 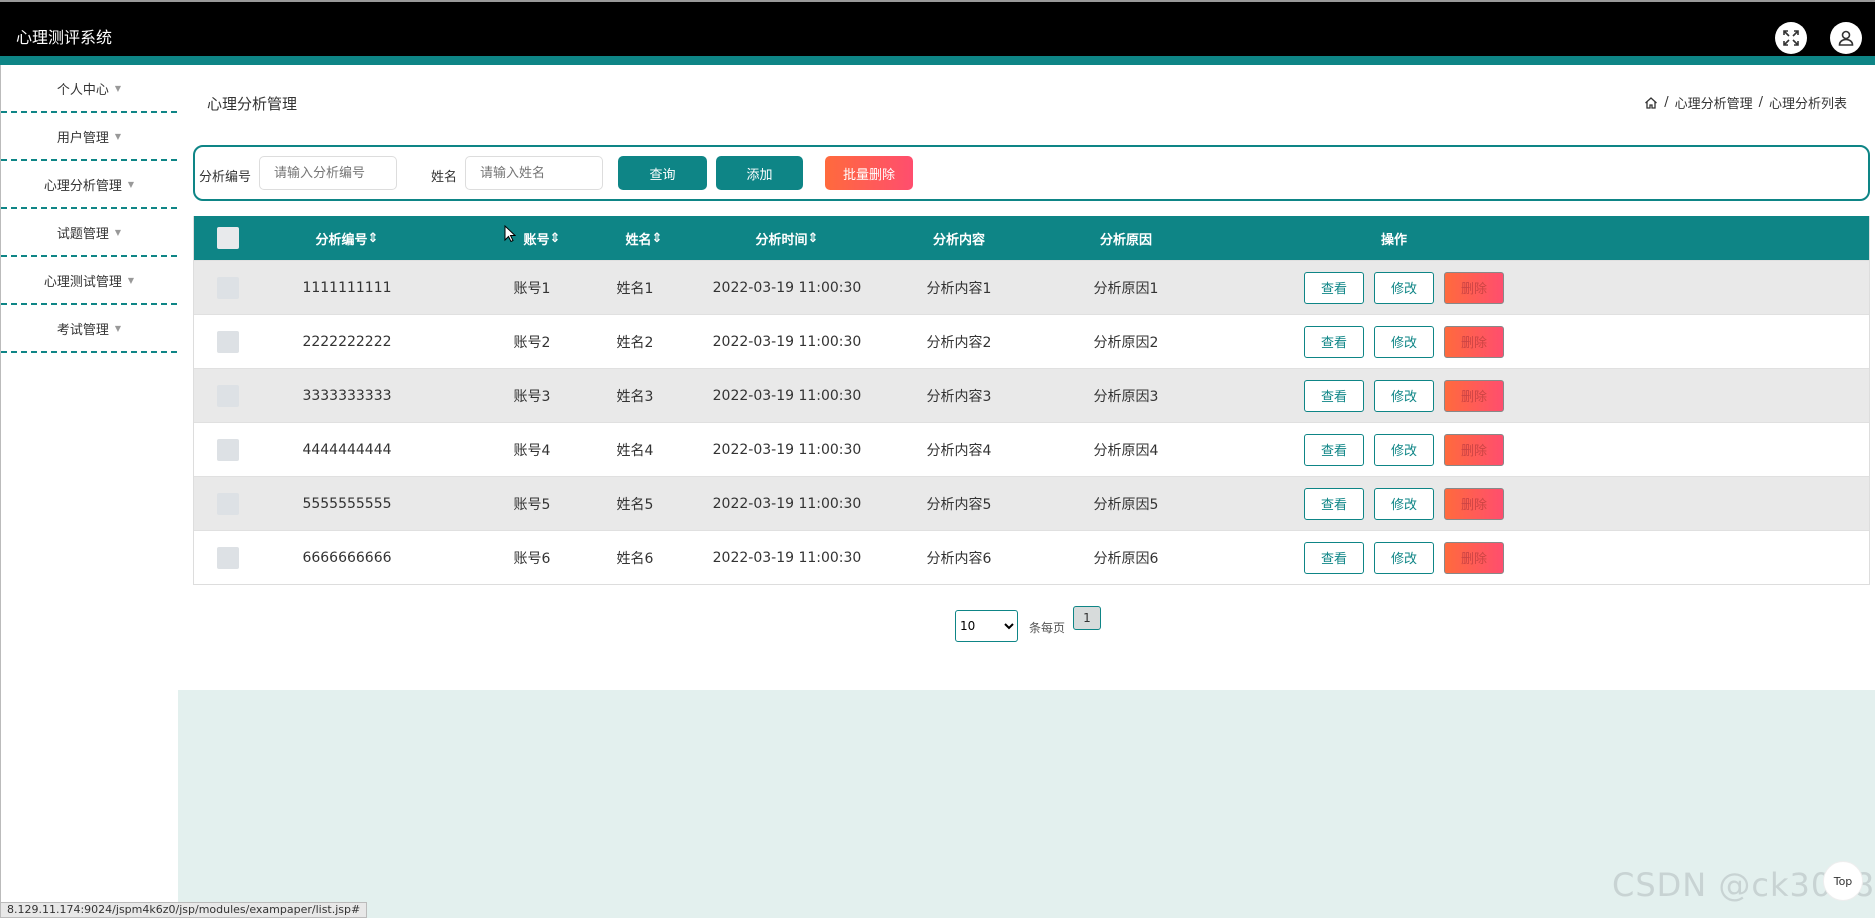 I want to click on fullscreen-button, so click(x=1791, y=38).